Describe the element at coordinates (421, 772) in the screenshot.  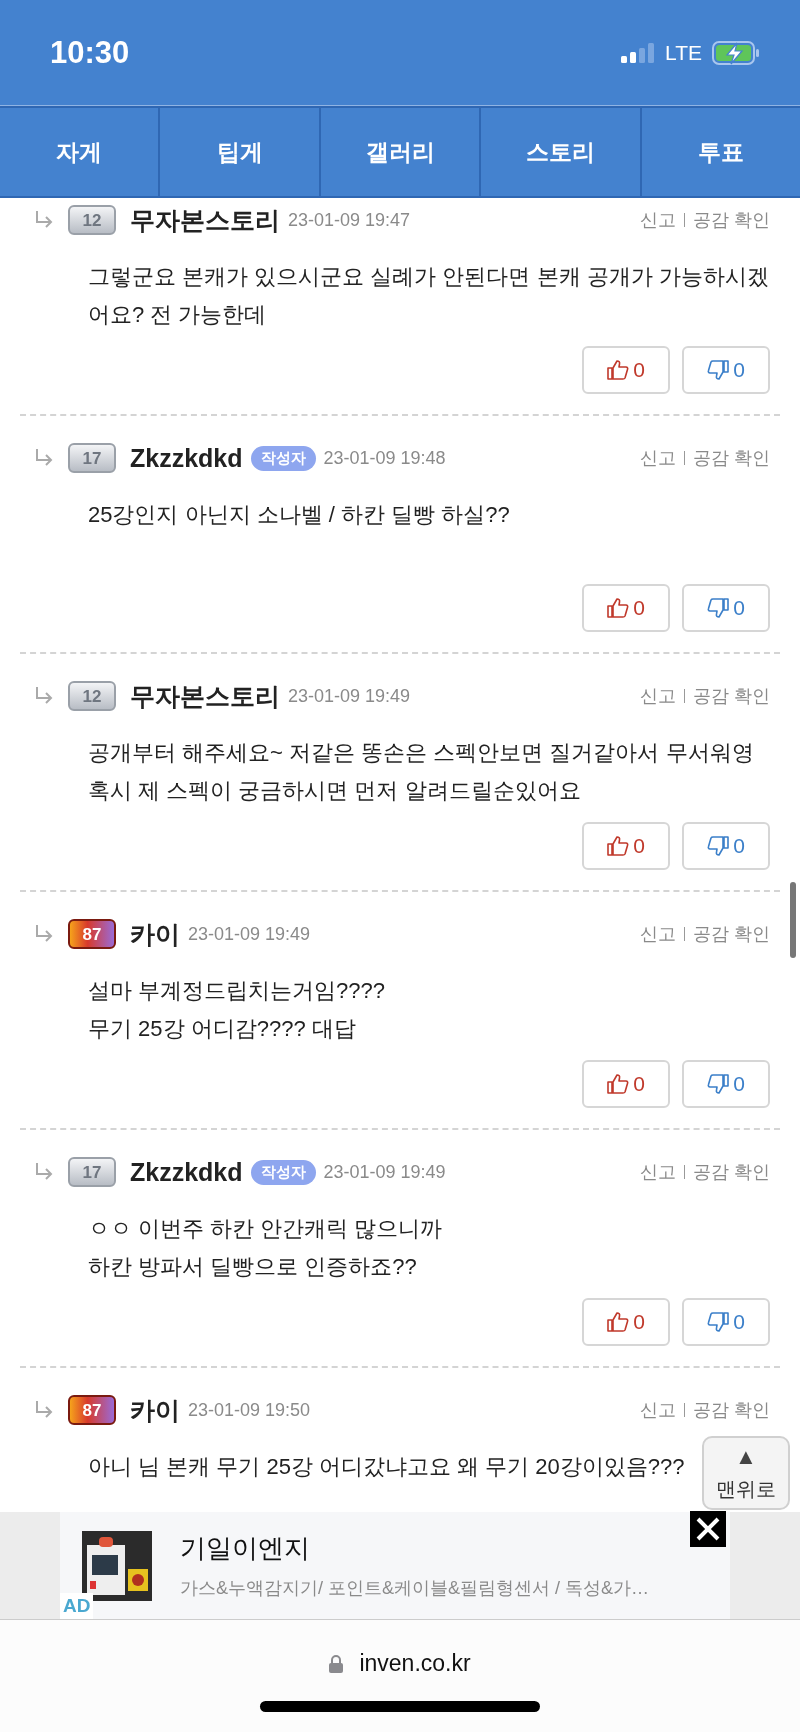
I see `comment-text: 공개부터 해주세요~ 저같은 똥손은 스펙안보면 질거같아서 무서워영 혹시 제 스펙이 궁금하시면 먼저 알려드릴순있어요` at that location.